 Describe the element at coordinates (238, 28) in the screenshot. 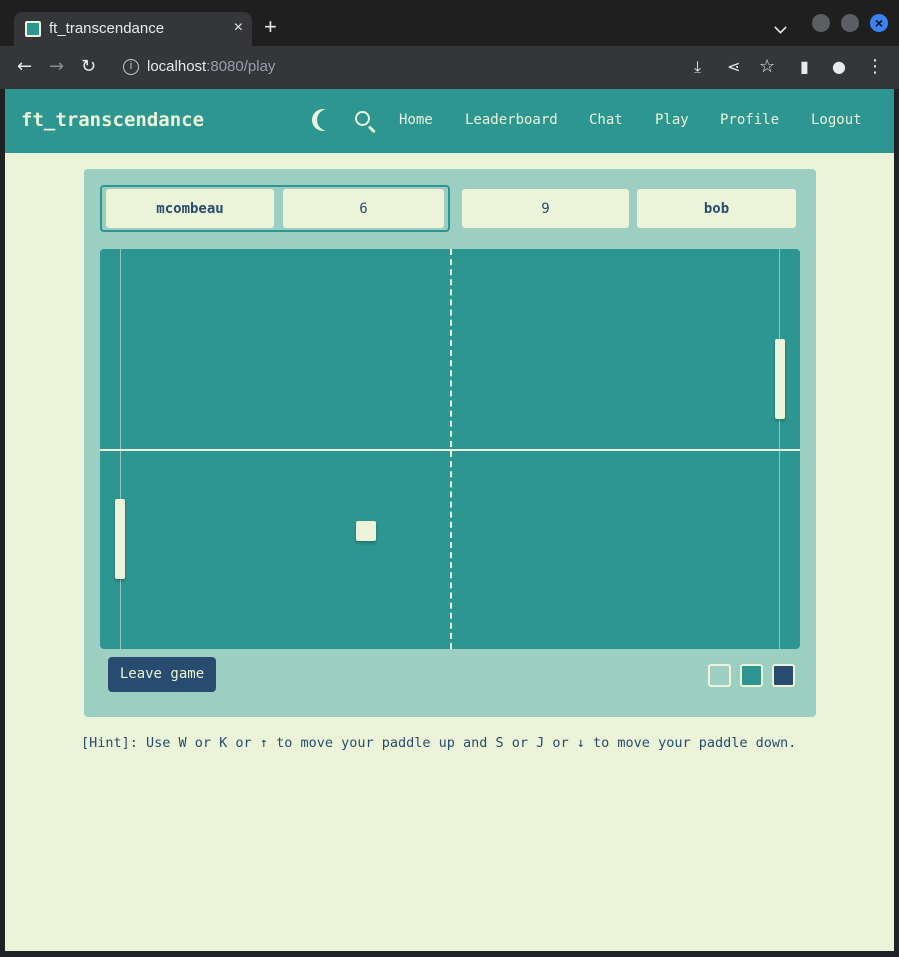

I see `close-tab-icon: ×` at that location.